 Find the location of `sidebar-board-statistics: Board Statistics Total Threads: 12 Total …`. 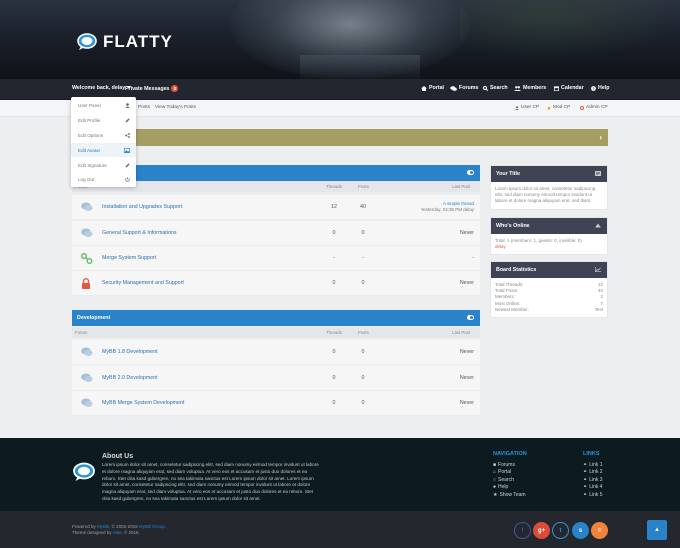

sidebar-board-statistics: Board Statistics Total Threads: 12 Total … is located at coordinates (549, 290).